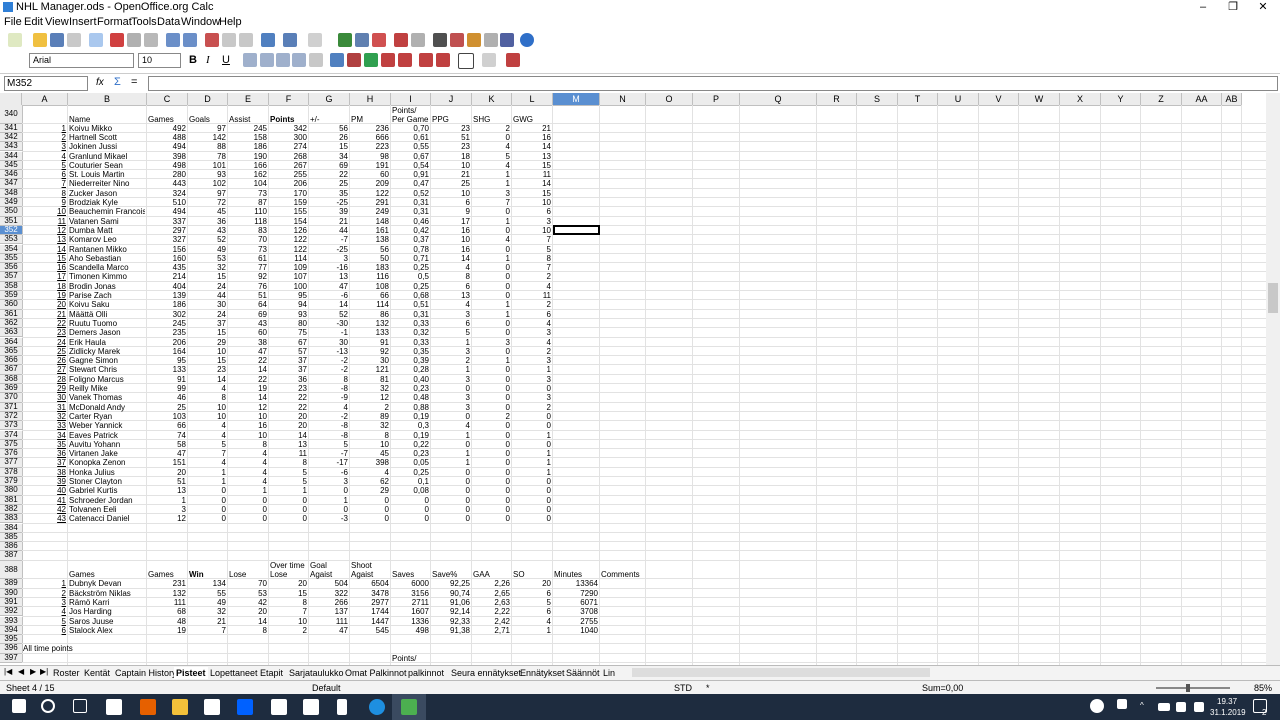 This screenshot has width=1280, height=720. Describe the element at coordinates (370, 137) in the screenshot. I see `stat-cell: 666` at that location.